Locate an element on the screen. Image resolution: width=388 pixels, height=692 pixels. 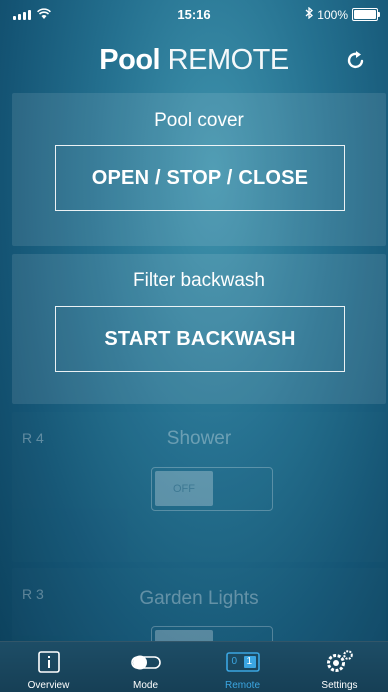
app-header: Pool REMOTE is located at coordinates (194, 62).